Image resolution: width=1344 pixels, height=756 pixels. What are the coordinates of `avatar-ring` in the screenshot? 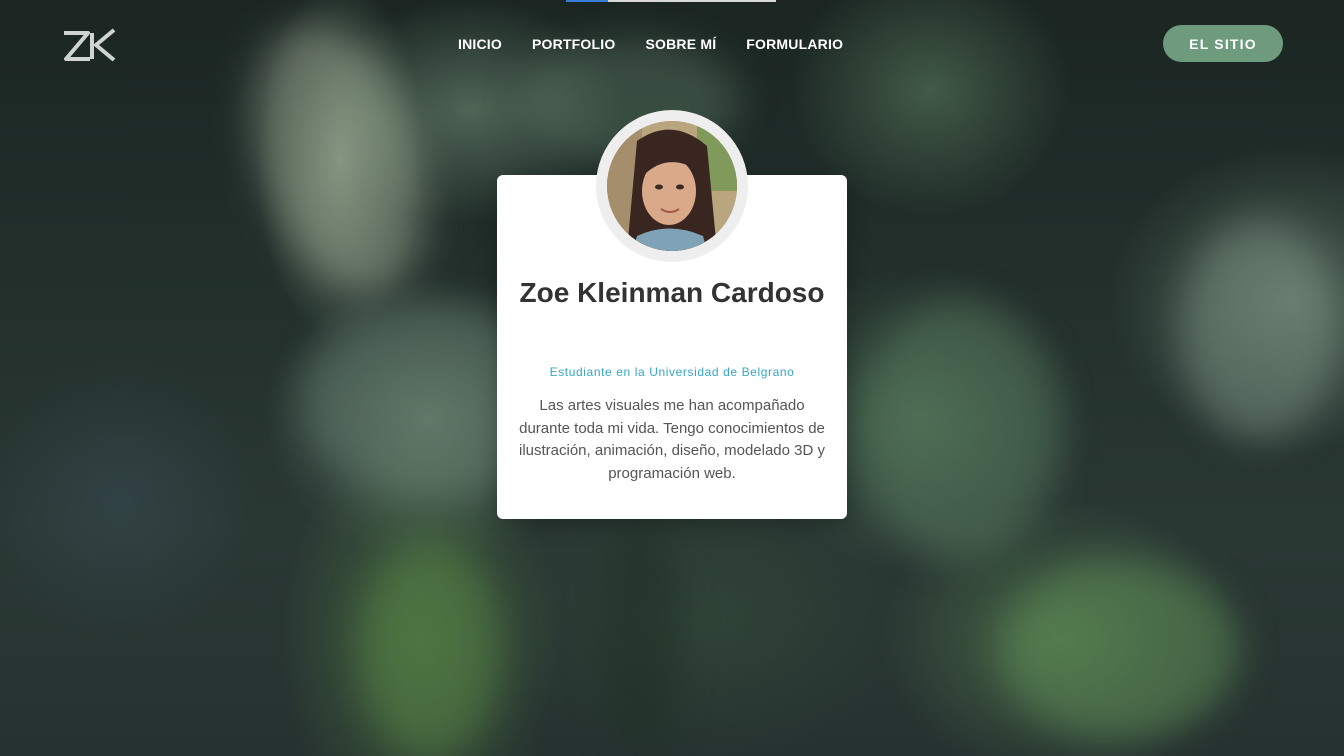 It's located at (672, 186).